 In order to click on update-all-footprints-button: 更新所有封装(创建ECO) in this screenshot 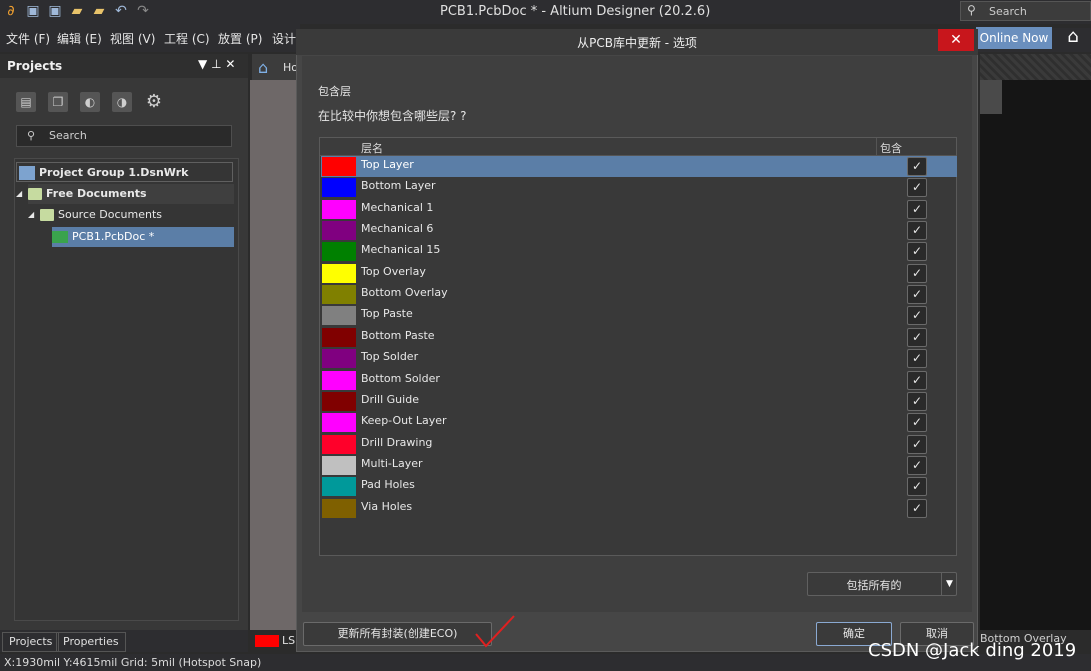, I will do `click(397, 634)`.